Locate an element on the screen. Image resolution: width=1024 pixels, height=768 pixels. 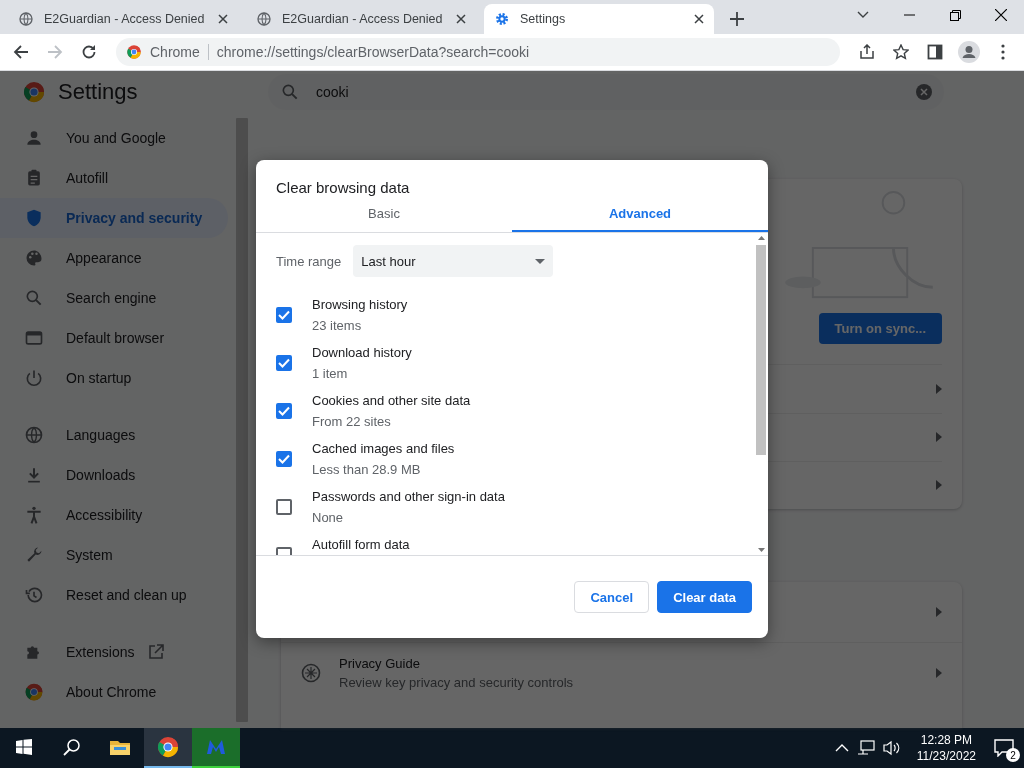
scroll-down-icon is located at coordinates (761, 550).